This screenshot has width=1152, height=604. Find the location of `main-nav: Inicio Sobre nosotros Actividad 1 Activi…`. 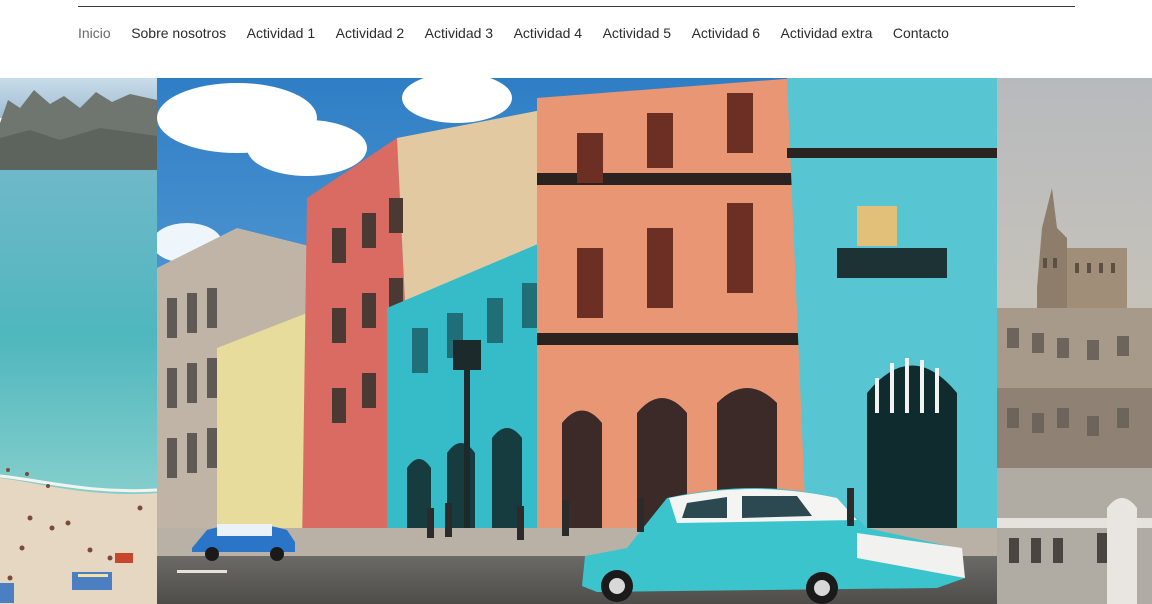

main-nav: Inicio Sobre nosotros Actividad 1 Activi… is located at coordinates (523, 33).